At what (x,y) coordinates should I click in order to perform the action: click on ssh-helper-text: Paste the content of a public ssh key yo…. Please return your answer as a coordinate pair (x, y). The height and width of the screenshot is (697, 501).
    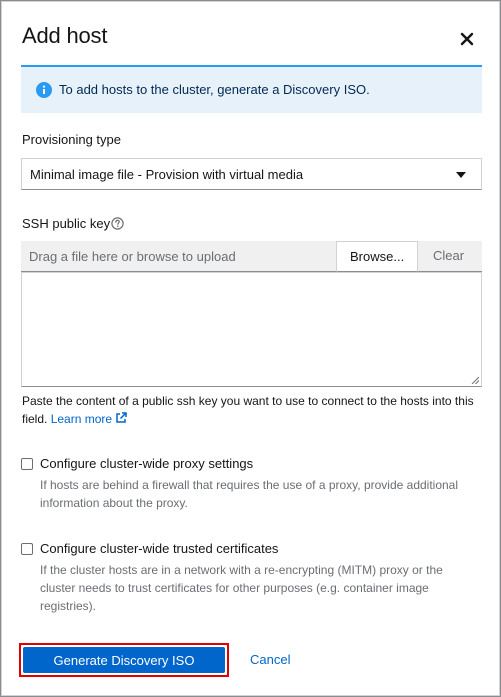
    Looking at the image, I should click on (252, 410).